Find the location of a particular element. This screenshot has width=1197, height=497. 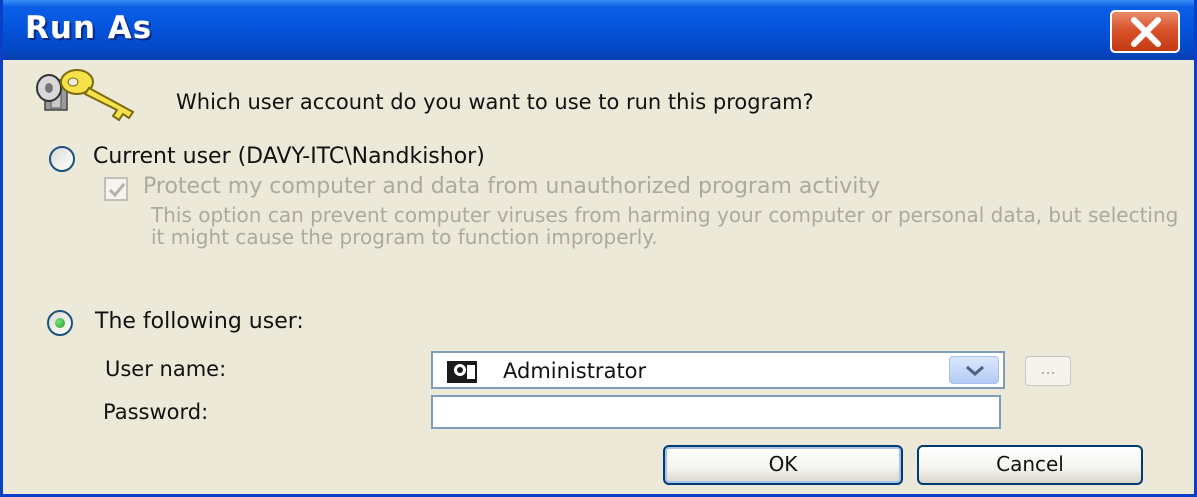

following-user-radio is located at coordinates (60, 323).